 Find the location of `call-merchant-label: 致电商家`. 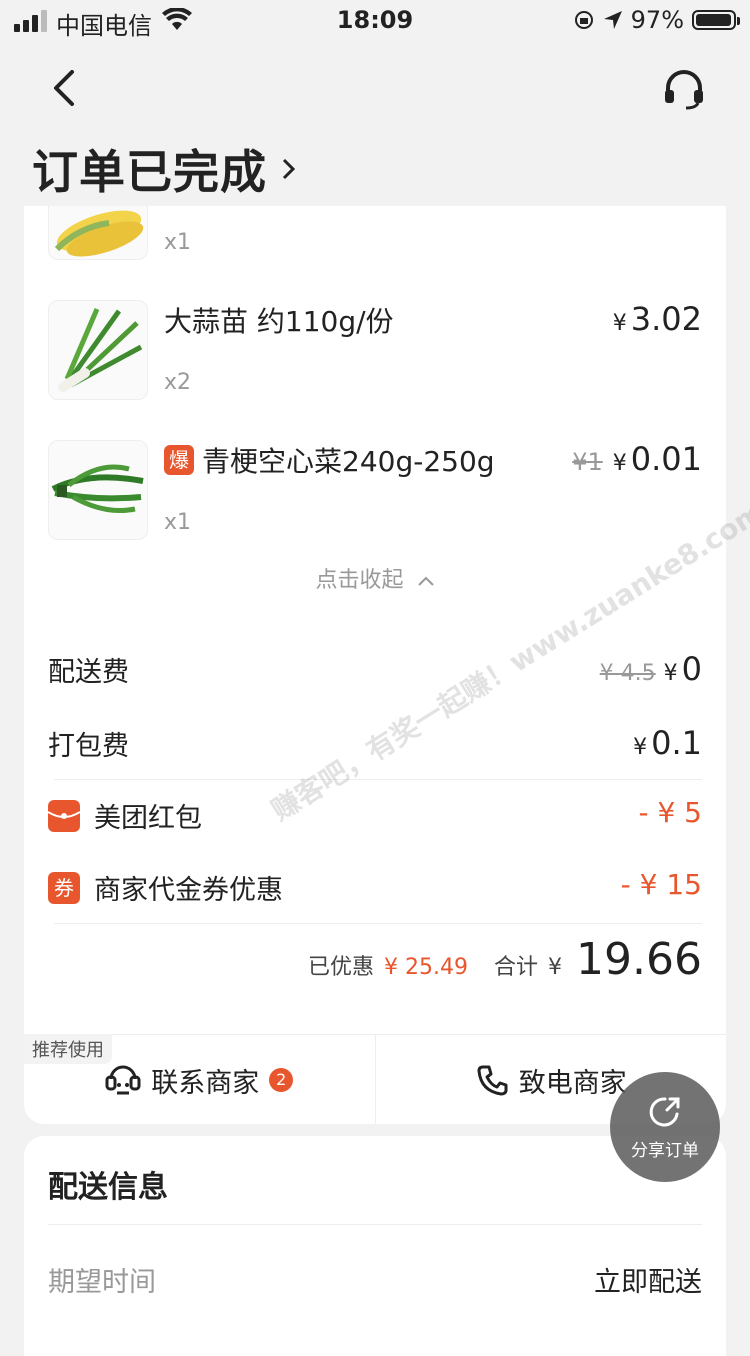

call-merchant-label: 致电商家 is located at coordinates (572, 1083).